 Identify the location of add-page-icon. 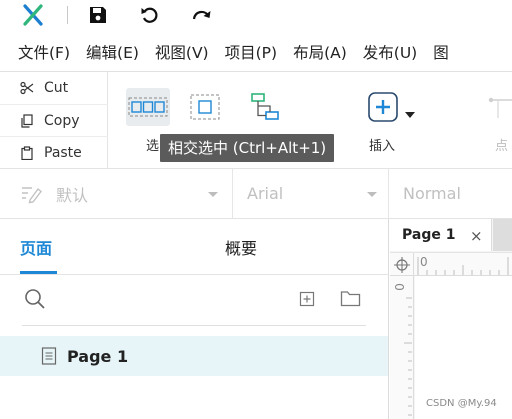
(307, 299).